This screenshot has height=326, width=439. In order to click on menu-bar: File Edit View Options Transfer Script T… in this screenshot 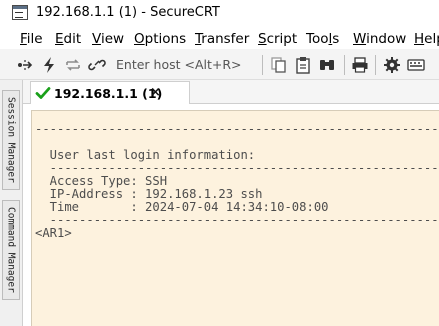, I will do `click(219, 38)`.